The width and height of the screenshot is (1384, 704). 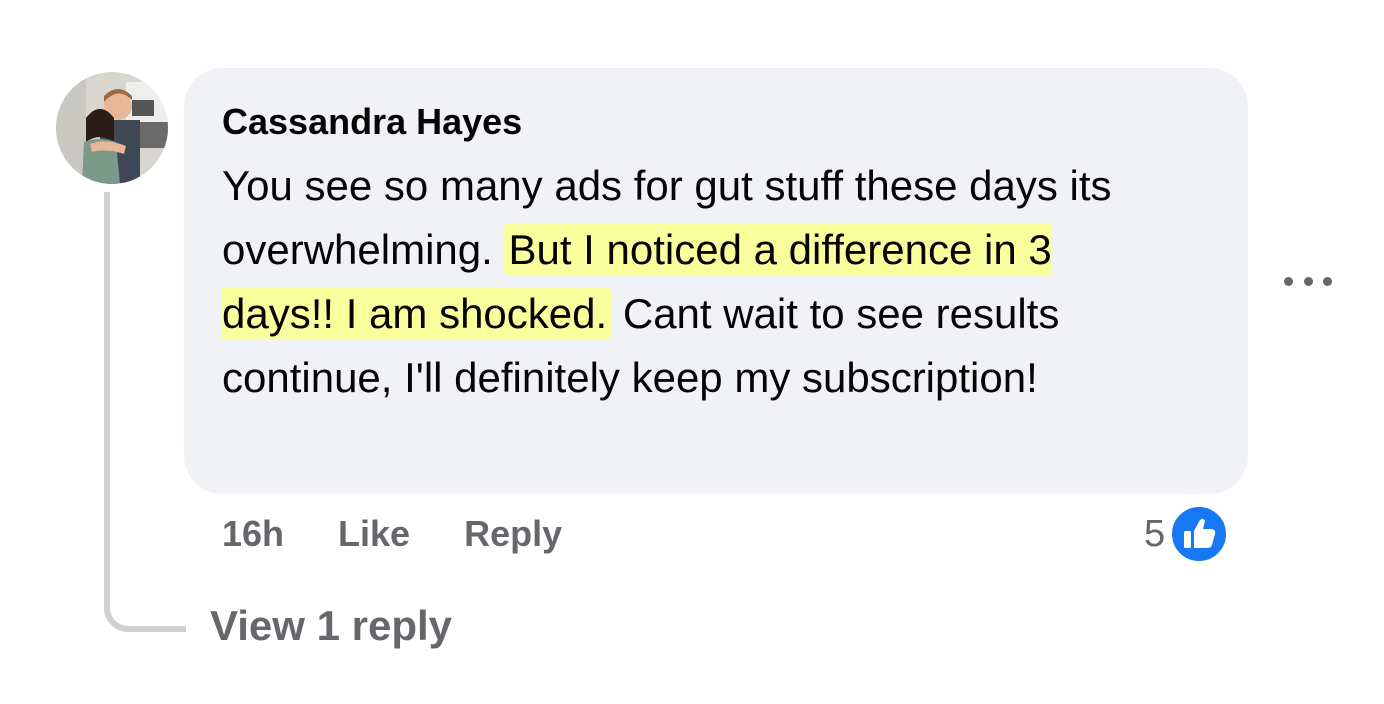 What do you see at coordinates (1155, 534) in the screenshot?
I see `reaction-count: 5` at bounding box center [1155, 534].